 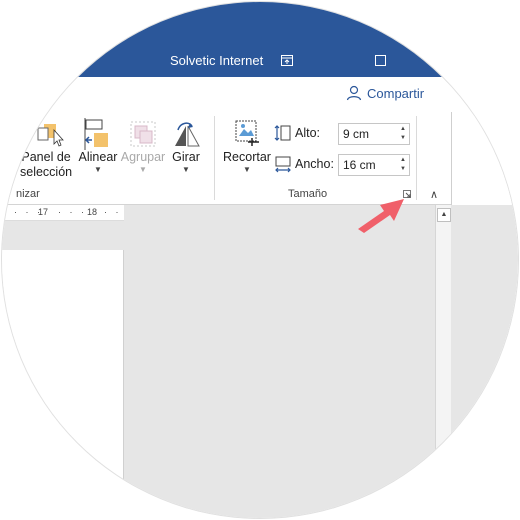 I want to click on align-button: Alinear ▼, so click(x=98, y=146).